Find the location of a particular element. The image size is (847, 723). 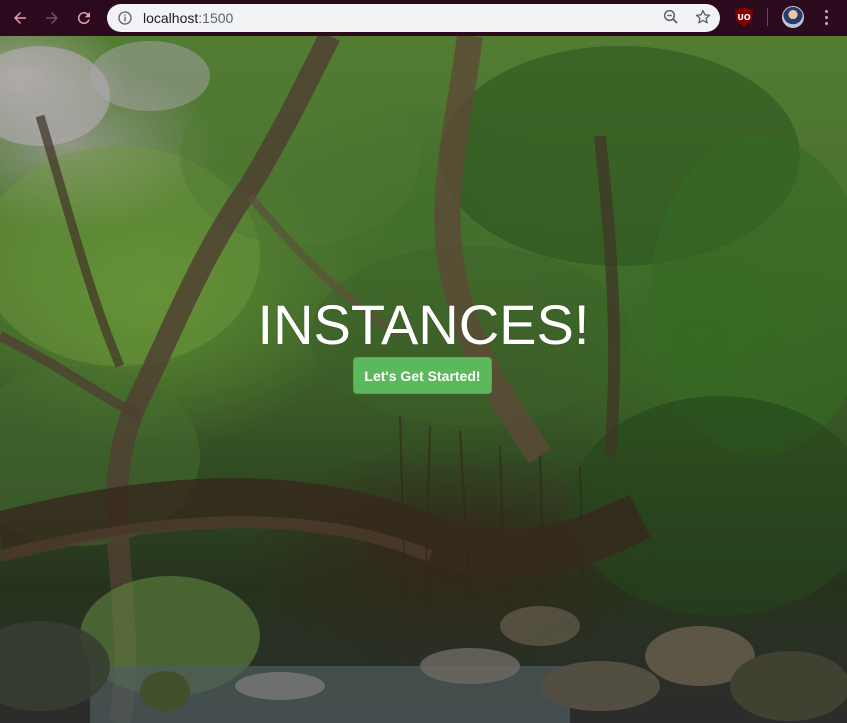

ublock-origin-icon: UO is located at coordinates (744, 17).